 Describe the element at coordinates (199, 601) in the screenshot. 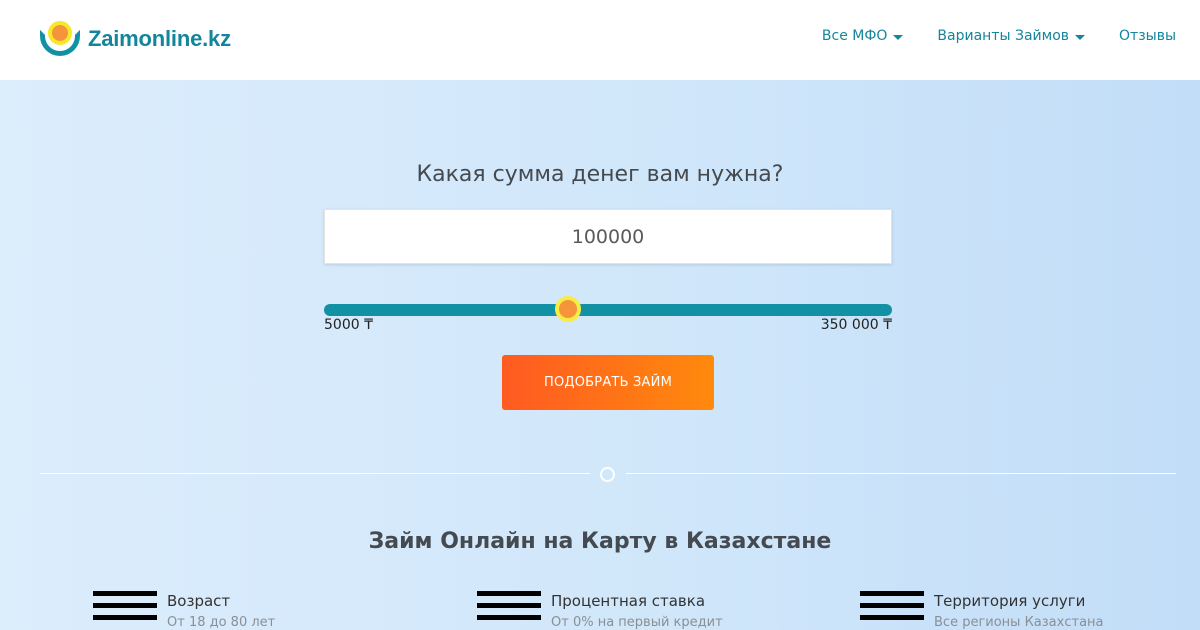

I see `feature-title: Возраст` at that location.